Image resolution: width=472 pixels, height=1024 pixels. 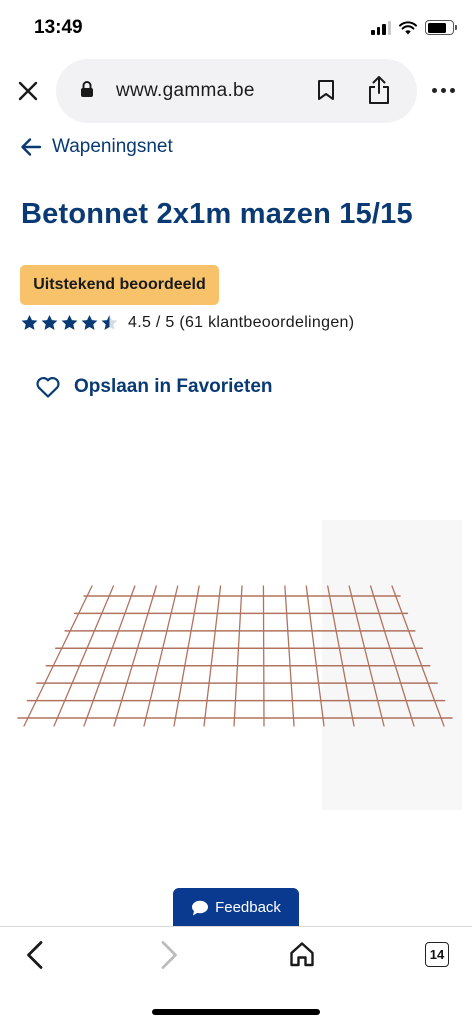 I want to click on address-bar: www.gamma.be, so click(x=236, y=91).